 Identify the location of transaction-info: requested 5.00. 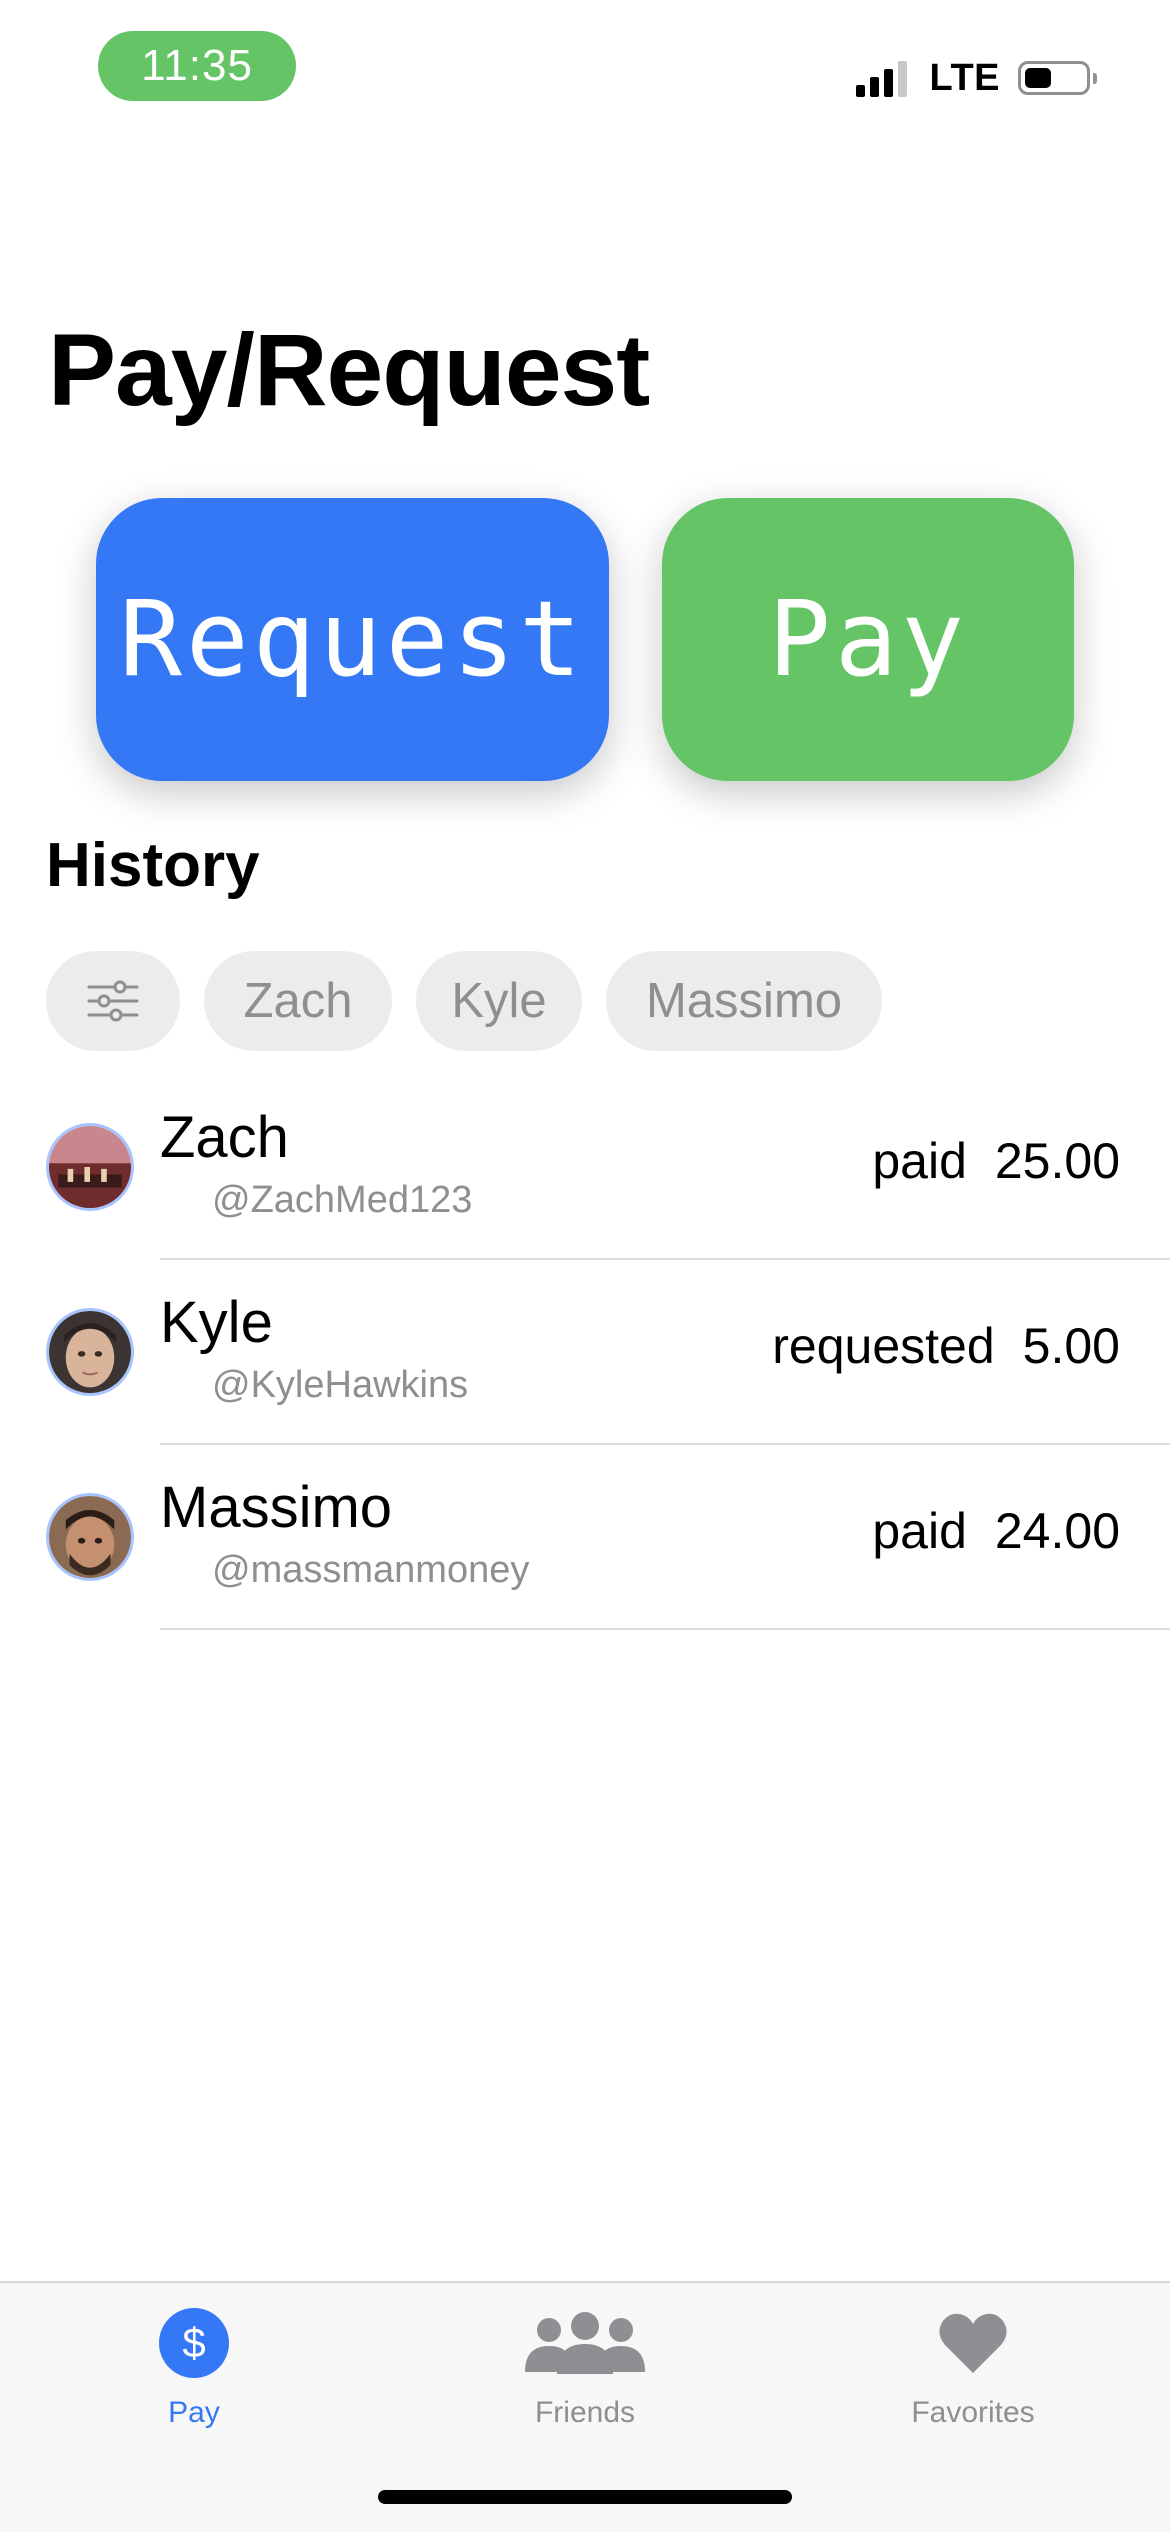
(946, 1346).